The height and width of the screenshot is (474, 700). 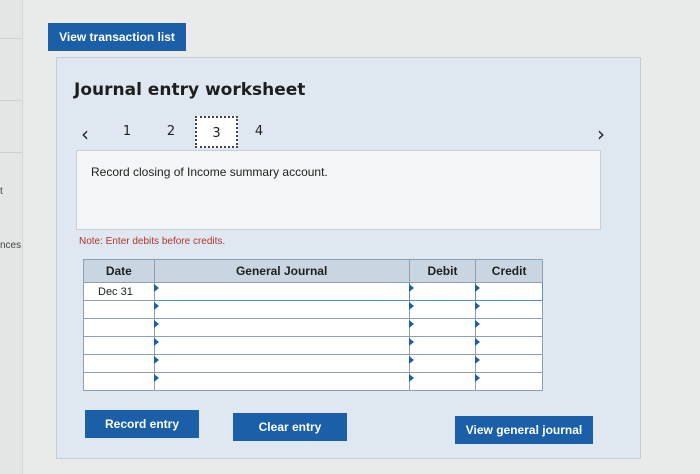 What do you see at coordinates (85, 134) in the screenshot?
I see `chevron-left-icon: ‹` at bounding box center [85, 134].